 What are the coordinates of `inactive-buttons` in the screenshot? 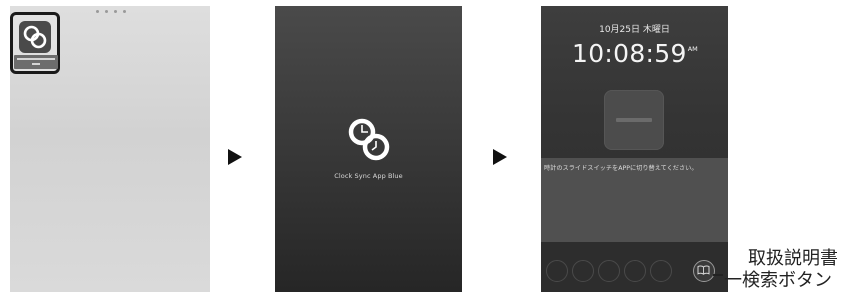 It's located at (609, 271).